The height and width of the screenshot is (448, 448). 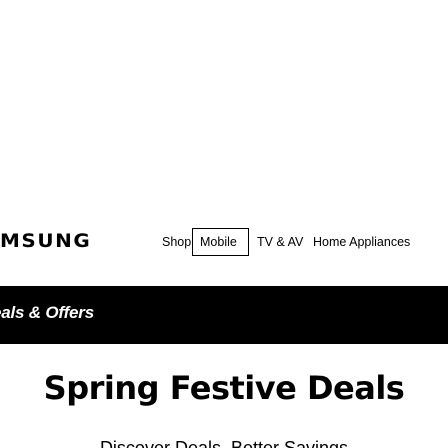 What do you see at coordinates (45, 241) in the screenshot?
I see `brand-logo: MSUNG` at bounding box center [45, 241].